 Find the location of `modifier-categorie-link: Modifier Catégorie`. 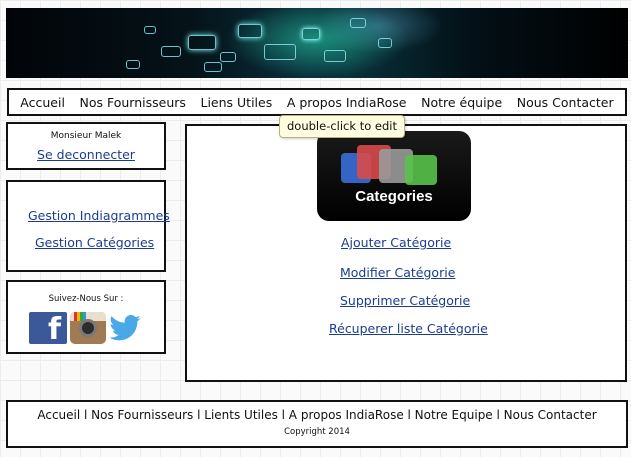

modifier-categorie-link: Modifier Catégorie is located at coordinates (397, 272).